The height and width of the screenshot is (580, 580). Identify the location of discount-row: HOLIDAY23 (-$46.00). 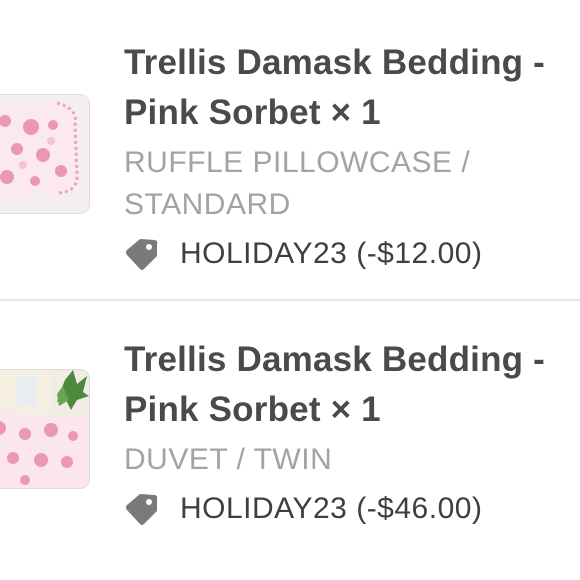
(349, 509).